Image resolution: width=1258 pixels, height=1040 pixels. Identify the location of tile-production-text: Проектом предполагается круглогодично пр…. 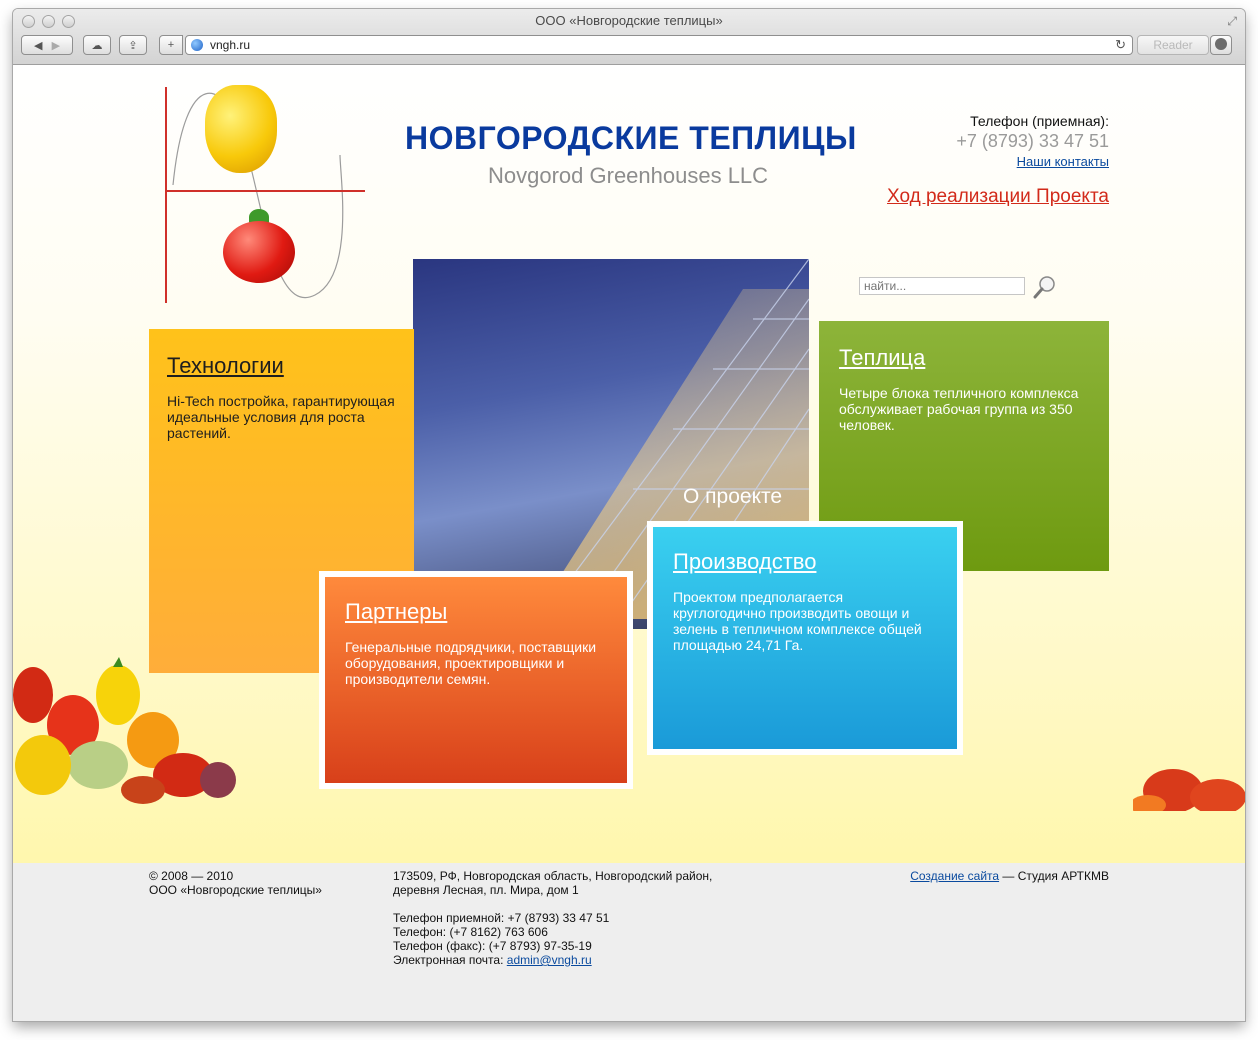
(797, 621).